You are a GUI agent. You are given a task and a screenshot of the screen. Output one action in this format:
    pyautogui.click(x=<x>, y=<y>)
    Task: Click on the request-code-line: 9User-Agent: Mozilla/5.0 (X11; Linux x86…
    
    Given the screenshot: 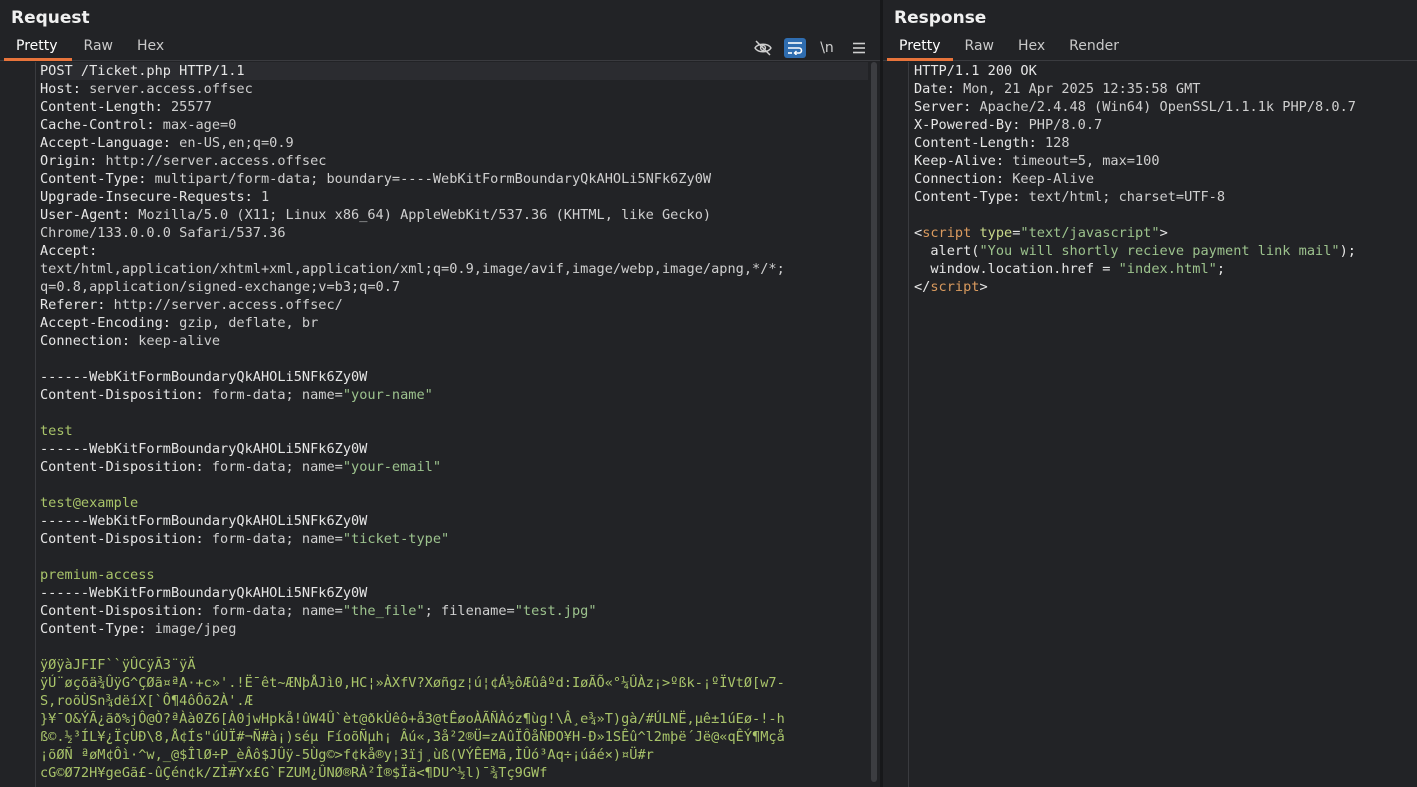 What is the action you would take?
    pyautogui.click(x=454, y=215)
    